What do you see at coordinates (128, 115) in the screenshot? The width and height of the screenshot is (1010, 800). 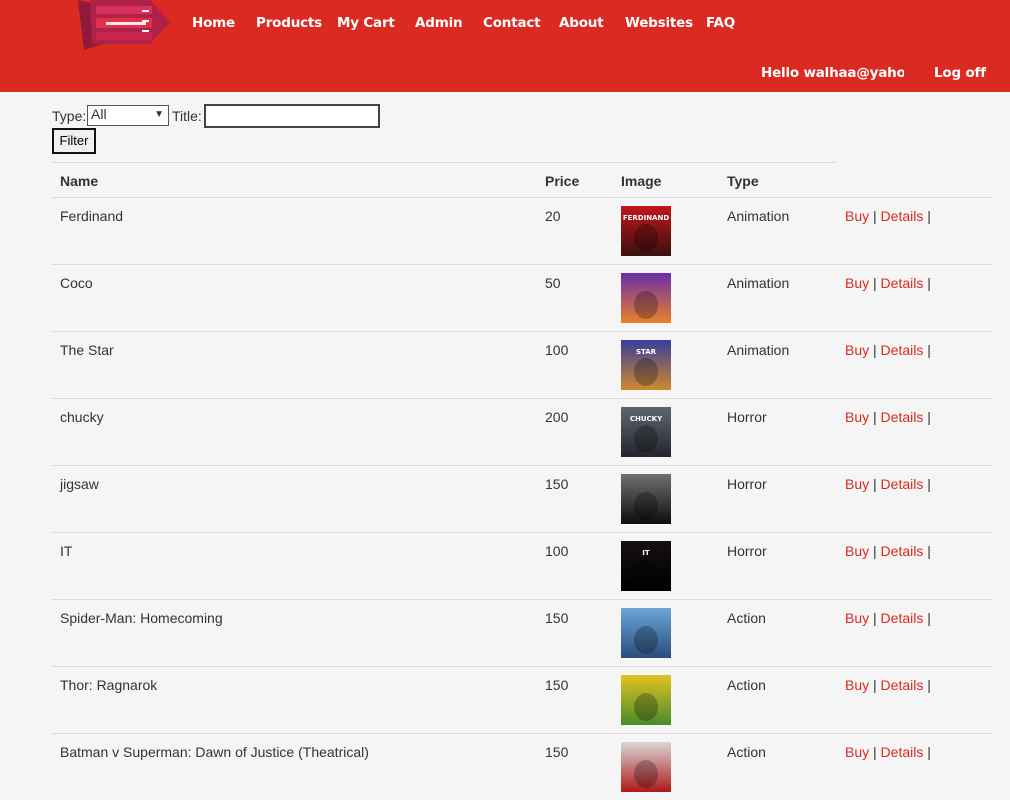 I see `type-select: All ▼` at bounding box center [128, 115].